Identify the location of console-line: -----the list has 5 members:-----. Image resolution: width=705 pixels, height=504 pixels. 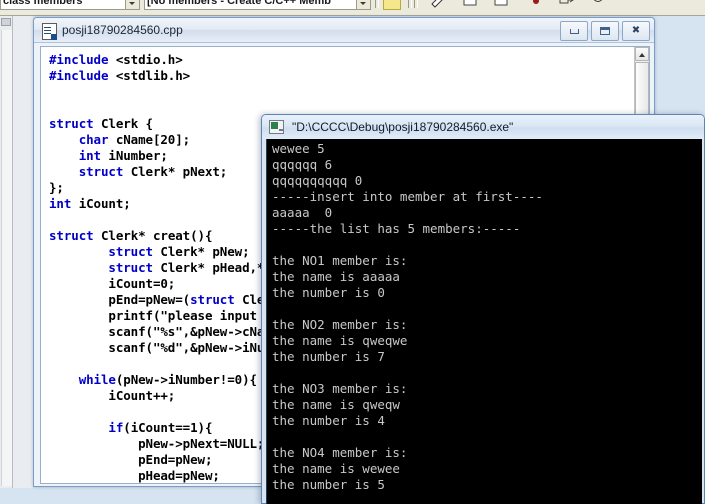
(396, 228).